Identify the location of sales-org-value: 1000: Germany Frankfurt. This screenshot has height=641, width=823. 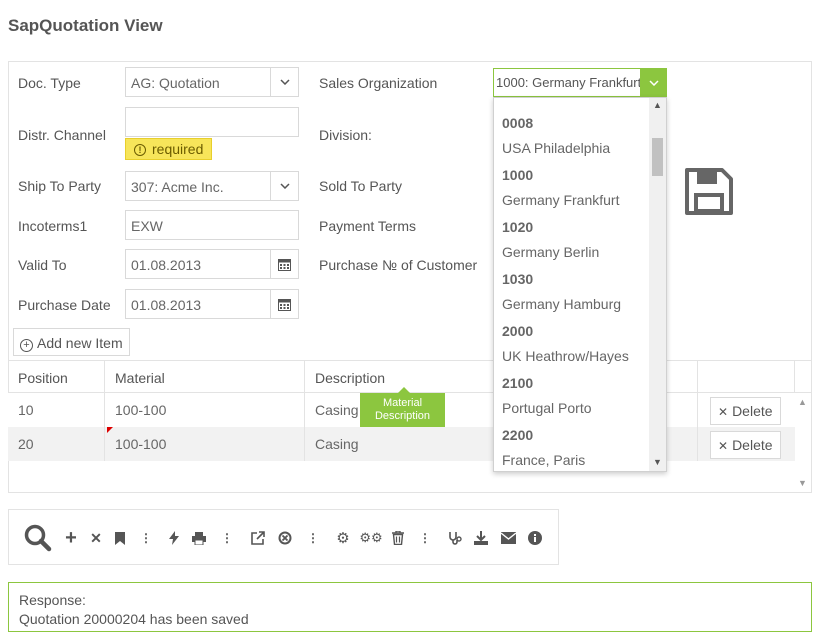
(569, 82).